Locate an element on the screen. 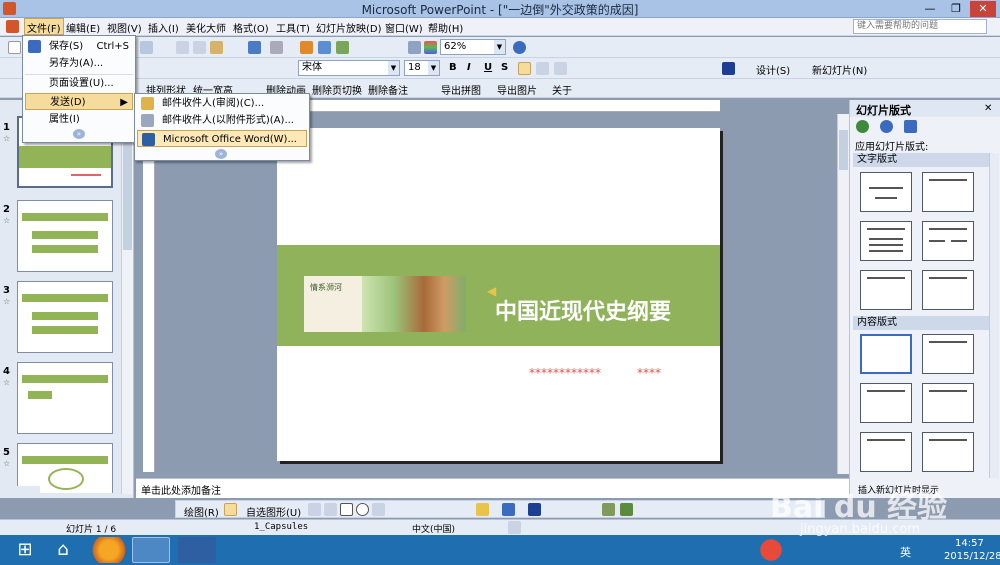 This screenshot has width=1000, height=565. text-color-icon is located at coordinates (534, 509).